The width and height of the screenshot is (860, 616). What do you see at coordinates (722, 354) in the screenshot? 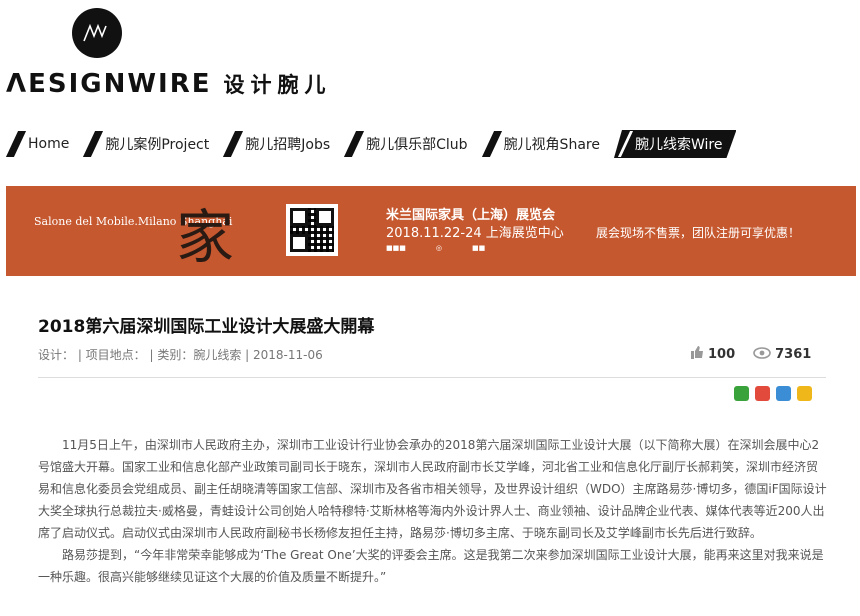
I see `like-count: 100` at bounding box center [722, 354].